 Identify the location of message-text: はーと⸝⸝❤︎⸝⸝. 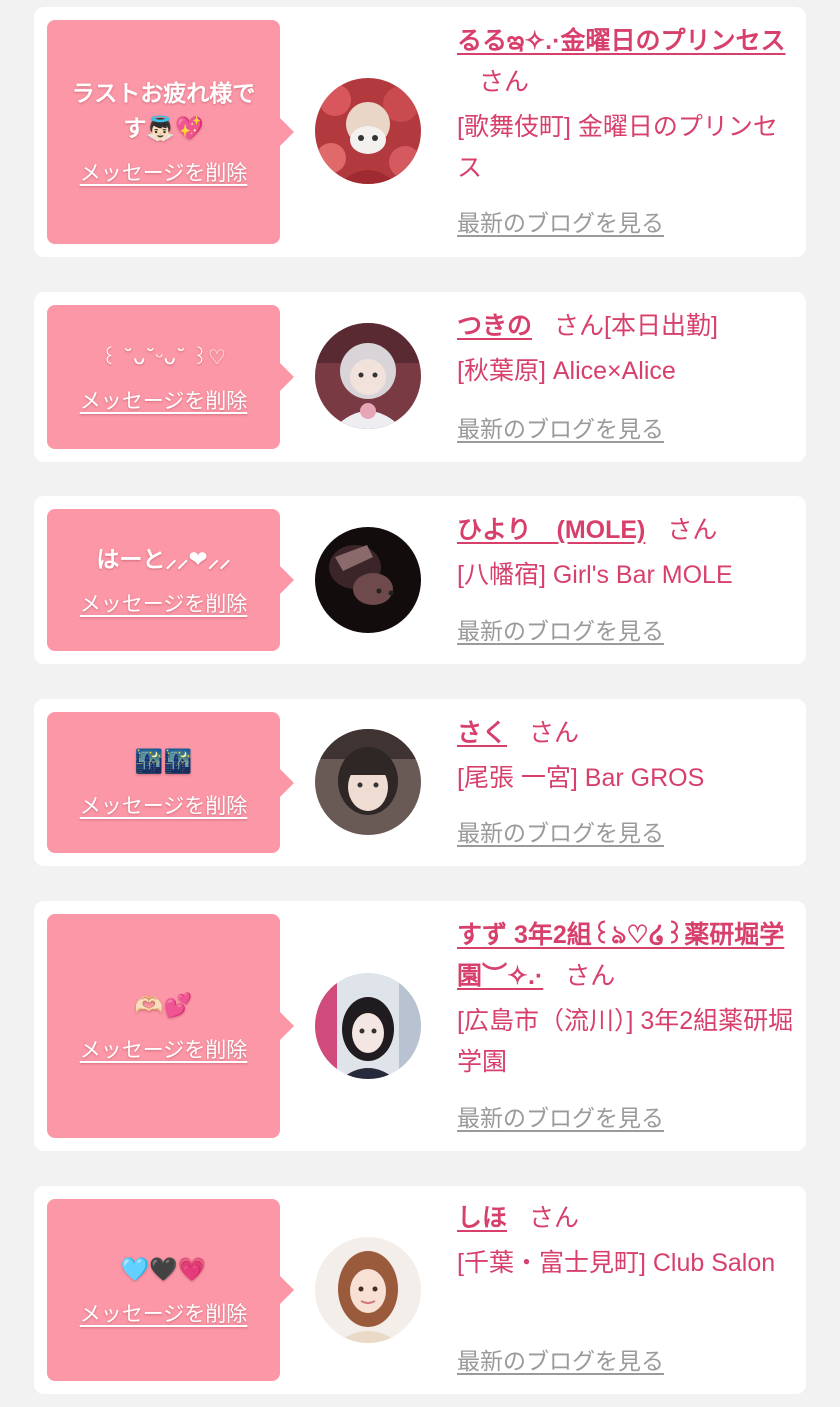
(163, 559).